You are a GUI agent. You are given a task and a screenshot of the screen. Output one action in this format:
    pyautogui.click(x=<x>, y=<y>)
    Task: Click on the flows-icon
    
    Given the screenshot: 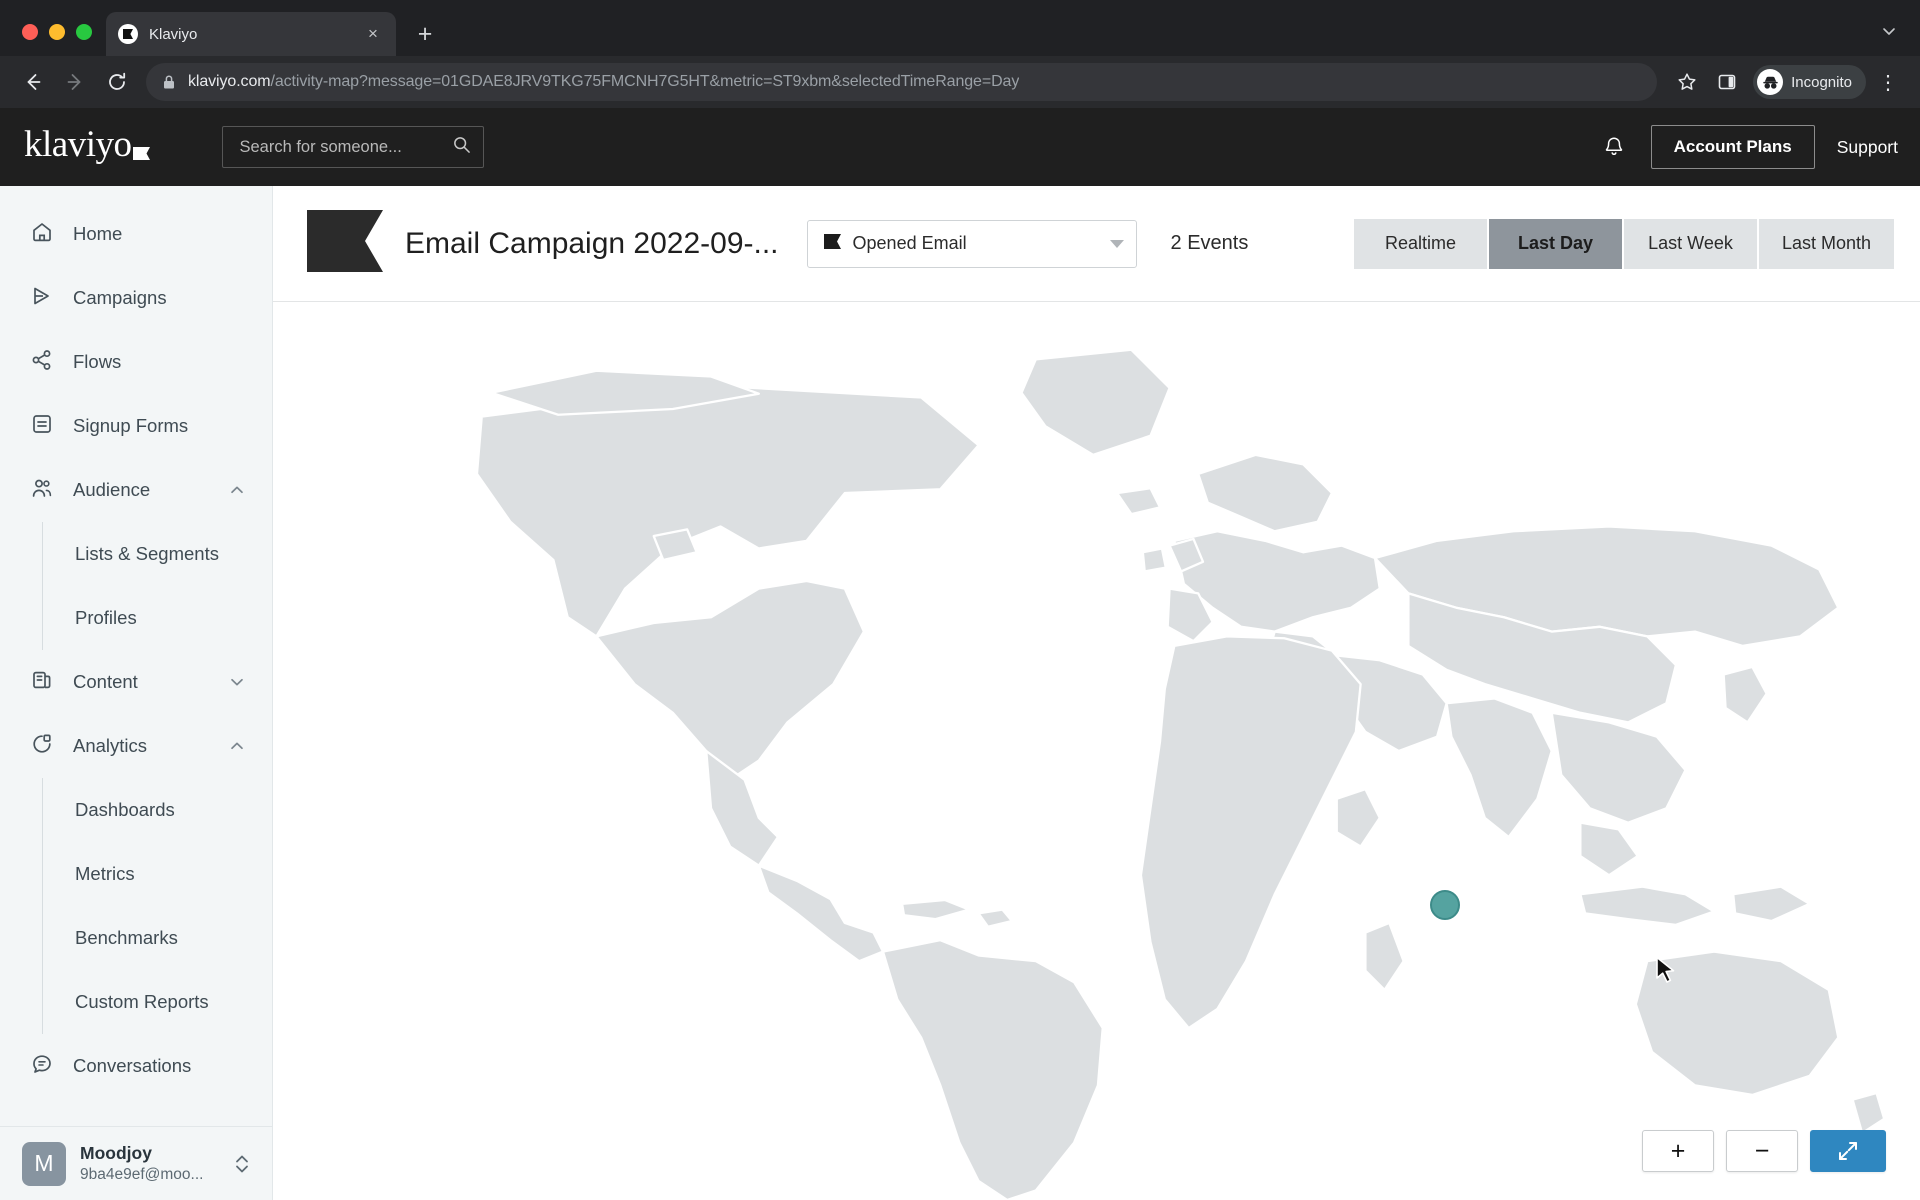 What is the action you would take?
    pyautogui.click(x=42, y=362)
    